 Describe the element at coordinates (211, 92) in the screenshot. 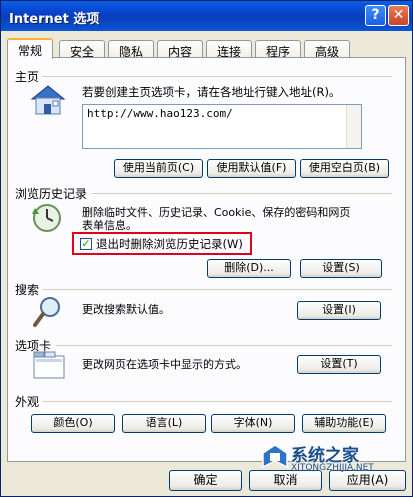

I see `homepage-description: 若要创建主页选项卡，请在各地址行键入地址(R)。` at that location.